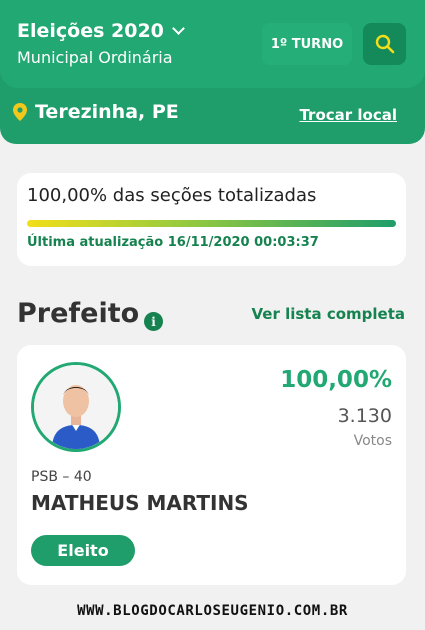  What do you see at coordinates (78, 313) in the screenshot?
I see `section-title: Prefeito` at bounding box center [78, 313].